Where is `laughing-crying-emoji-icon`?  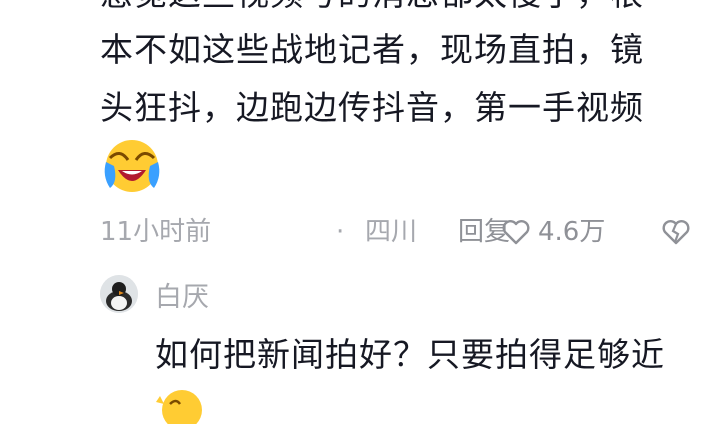 laughing-crying-emoji-icon is located at coordinates (132, 166).